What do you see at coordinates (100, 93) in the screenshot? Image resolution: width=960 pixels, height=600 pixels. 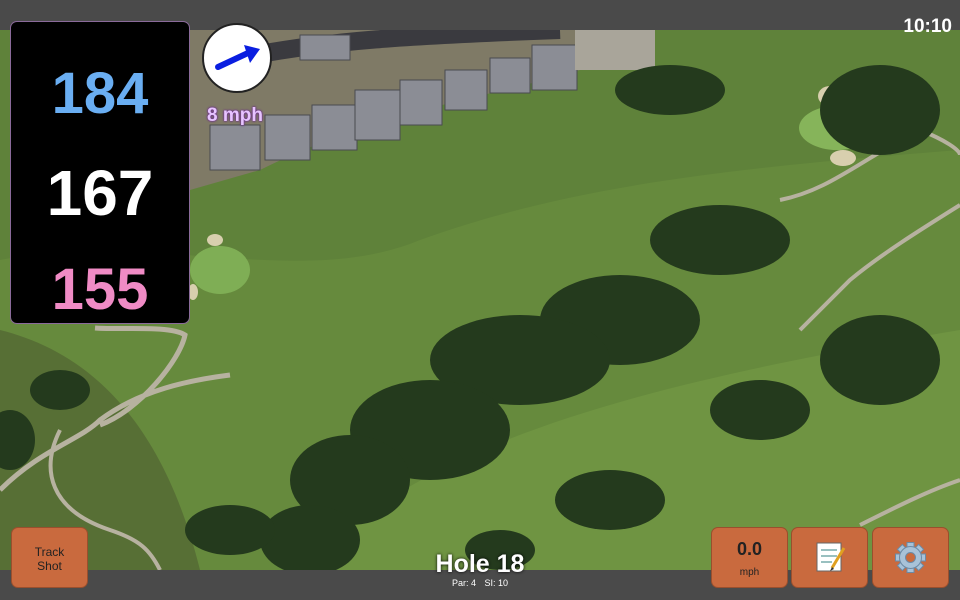 I see `back-distance: 184` at bounding box center [100, 93].